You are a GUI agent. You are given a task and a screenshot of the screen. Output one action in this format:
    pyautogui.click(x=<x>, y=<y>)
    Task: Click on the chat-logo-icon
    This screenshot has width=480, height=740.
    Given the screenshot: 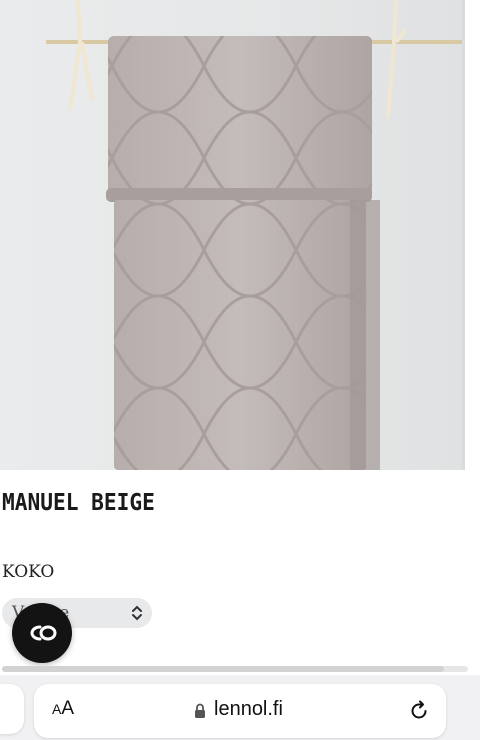 What is the action you would take?
    pyautogui.click(x=43, y=633)
    